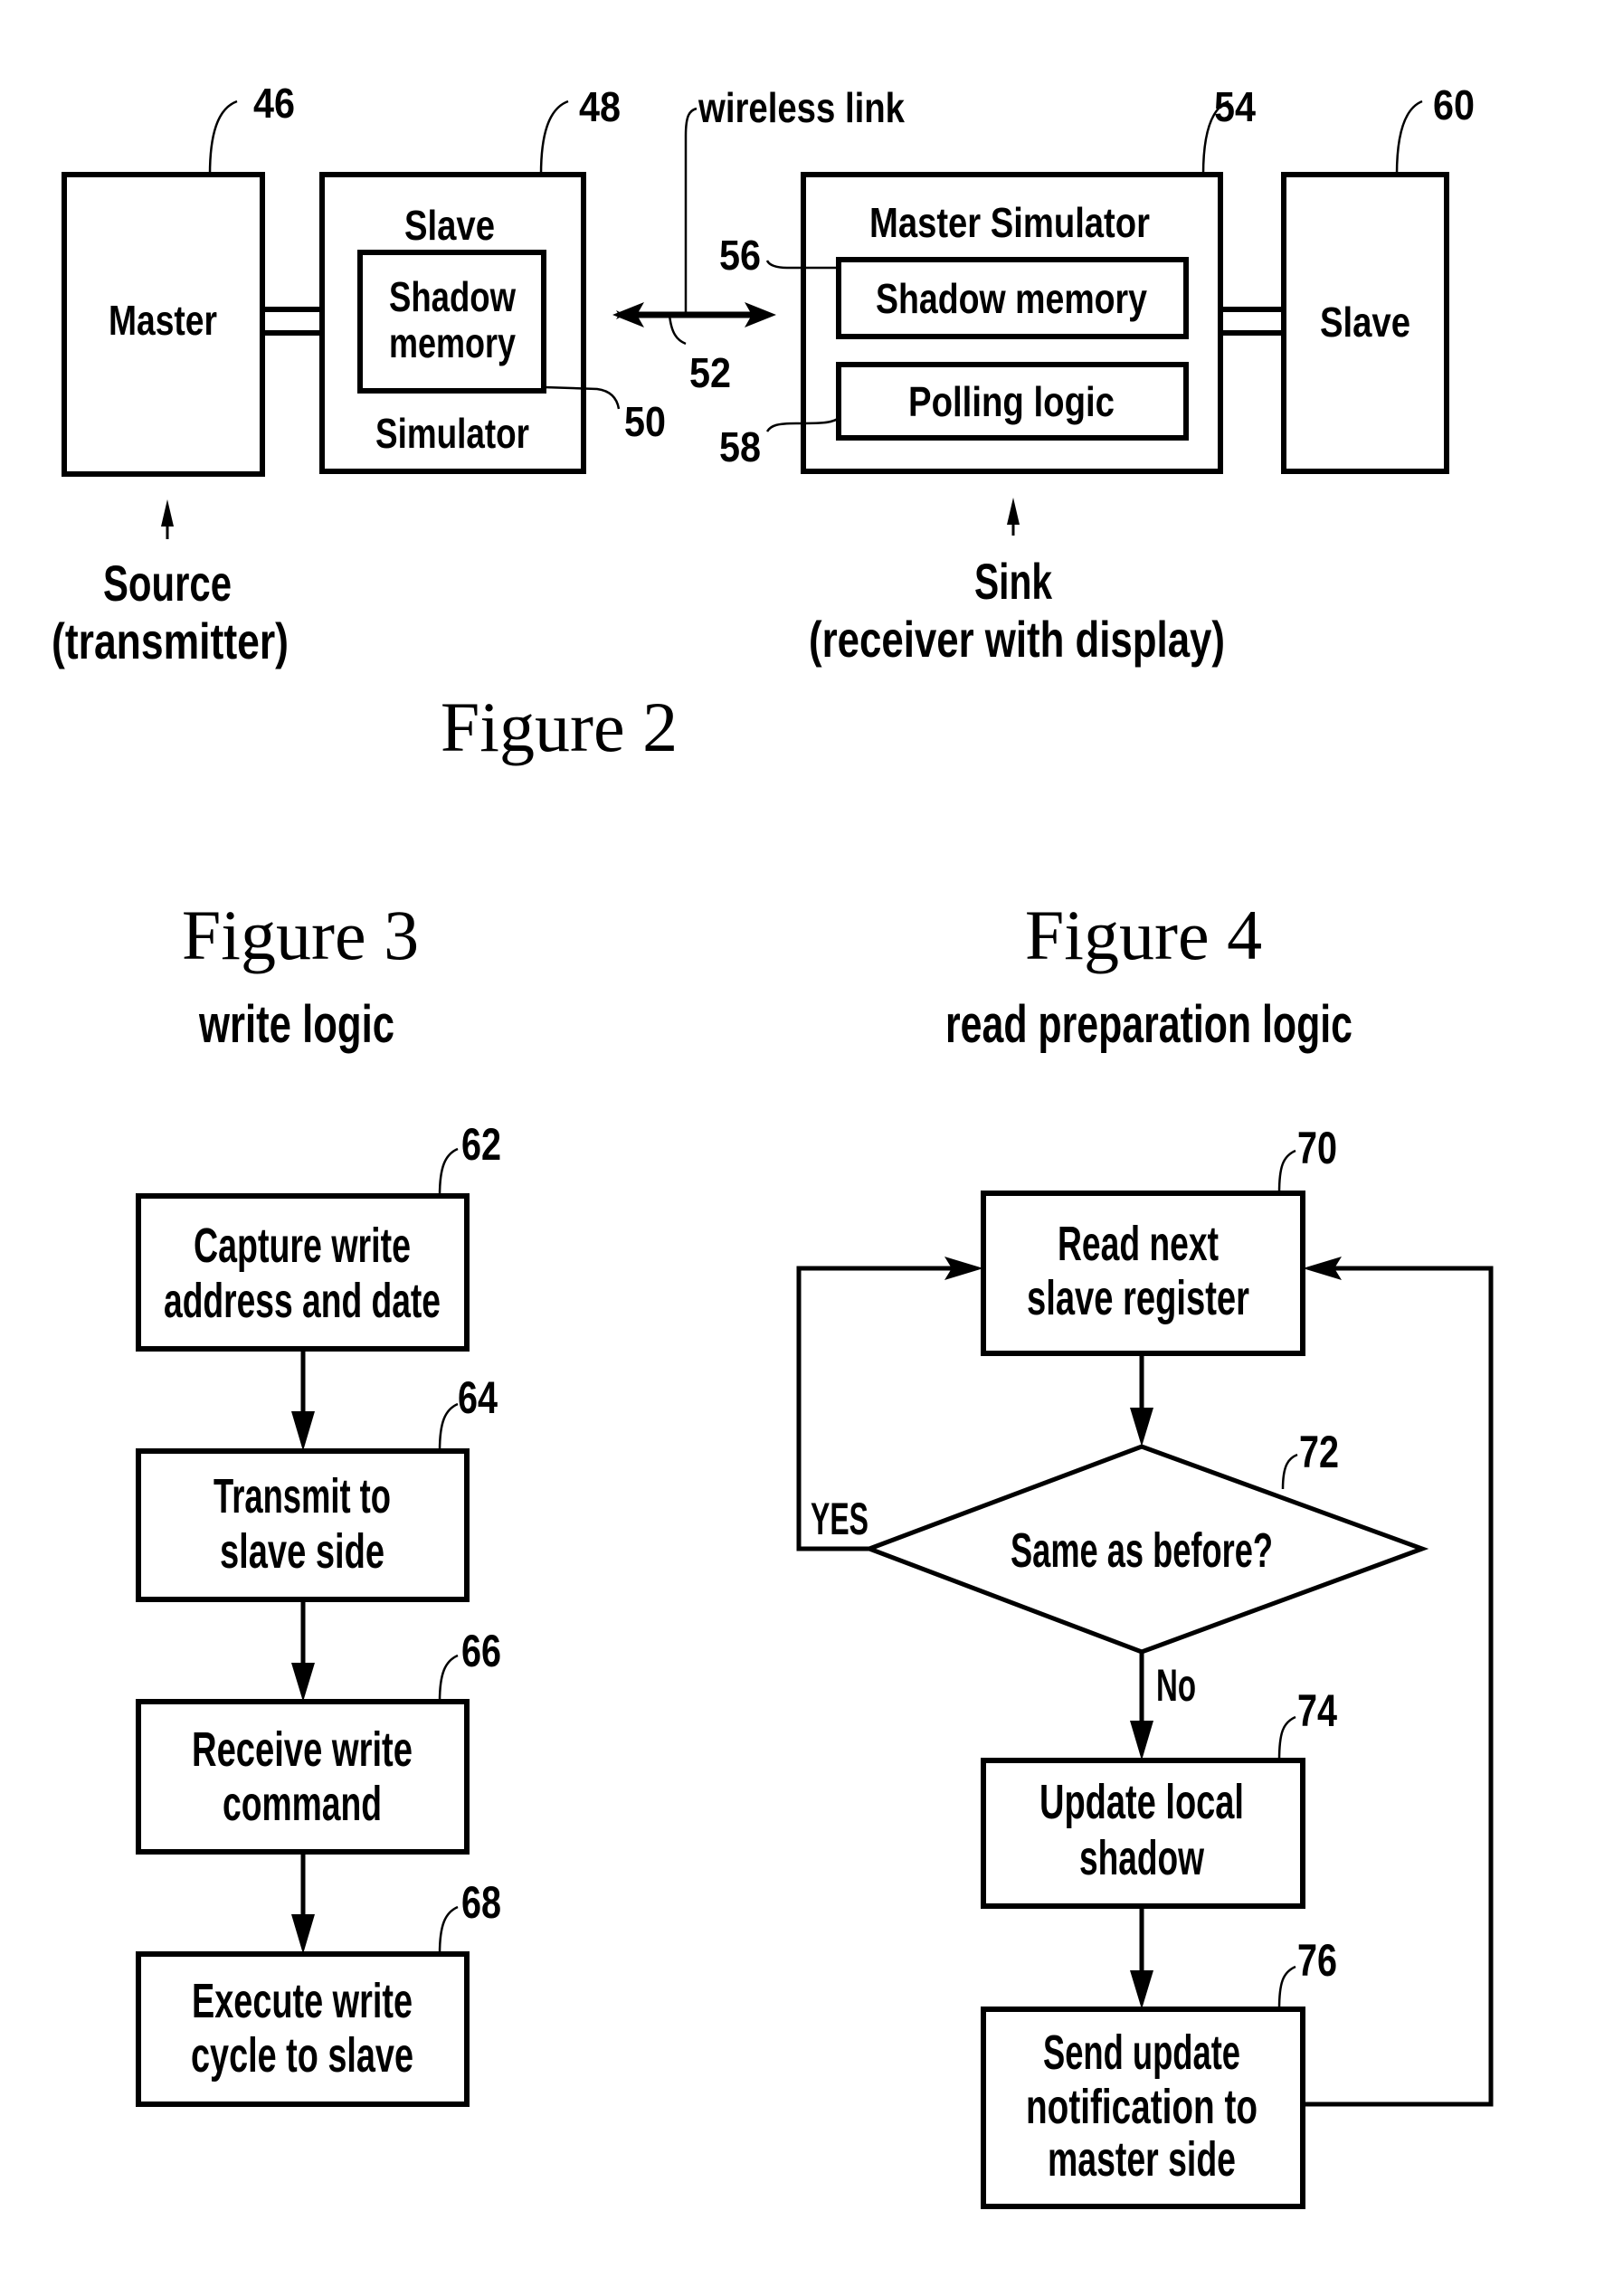  I want to click on ref-54: 54, so click(1235, 106).